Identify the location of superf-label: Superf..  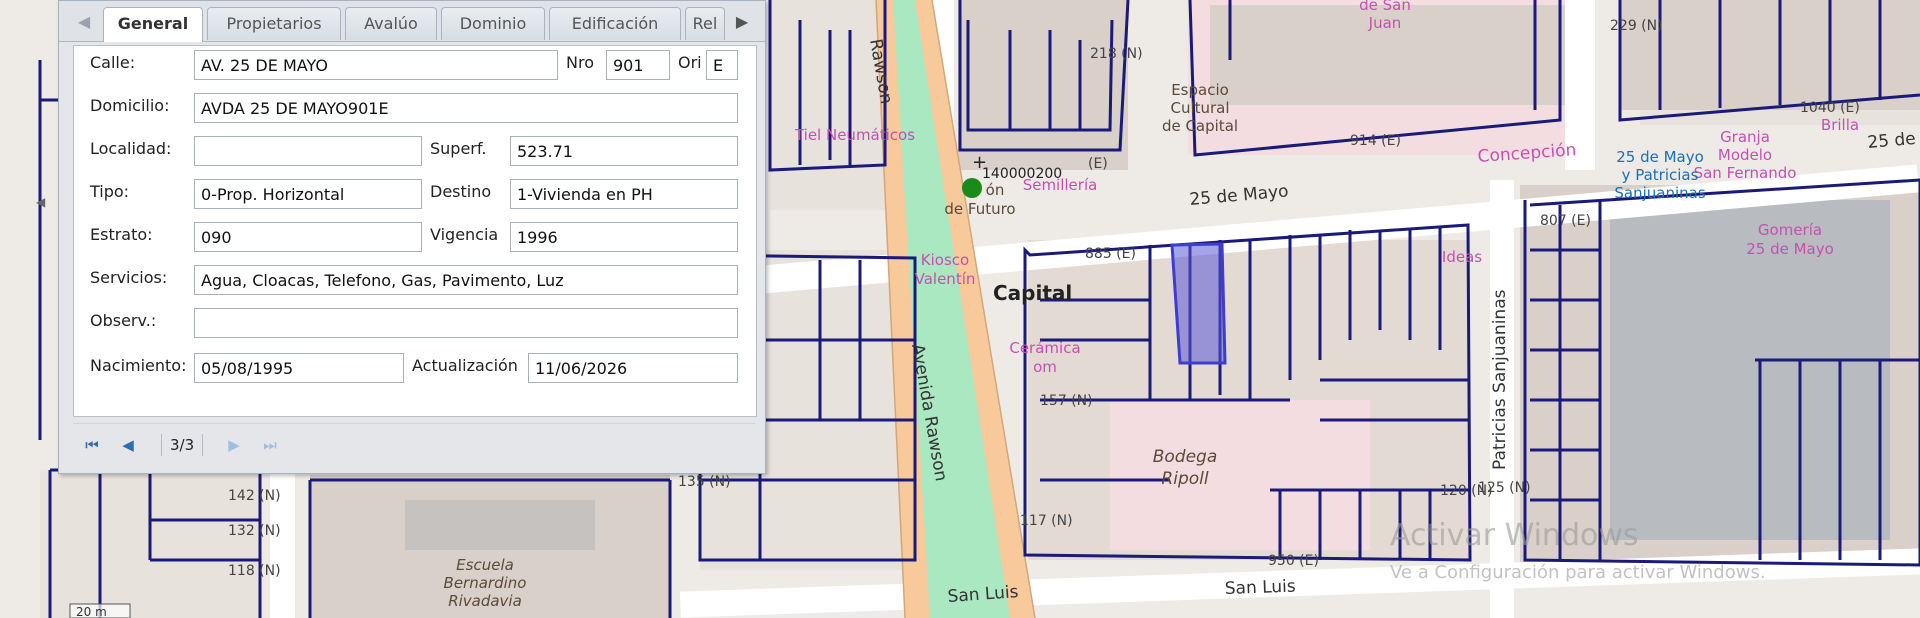
(458, 148).